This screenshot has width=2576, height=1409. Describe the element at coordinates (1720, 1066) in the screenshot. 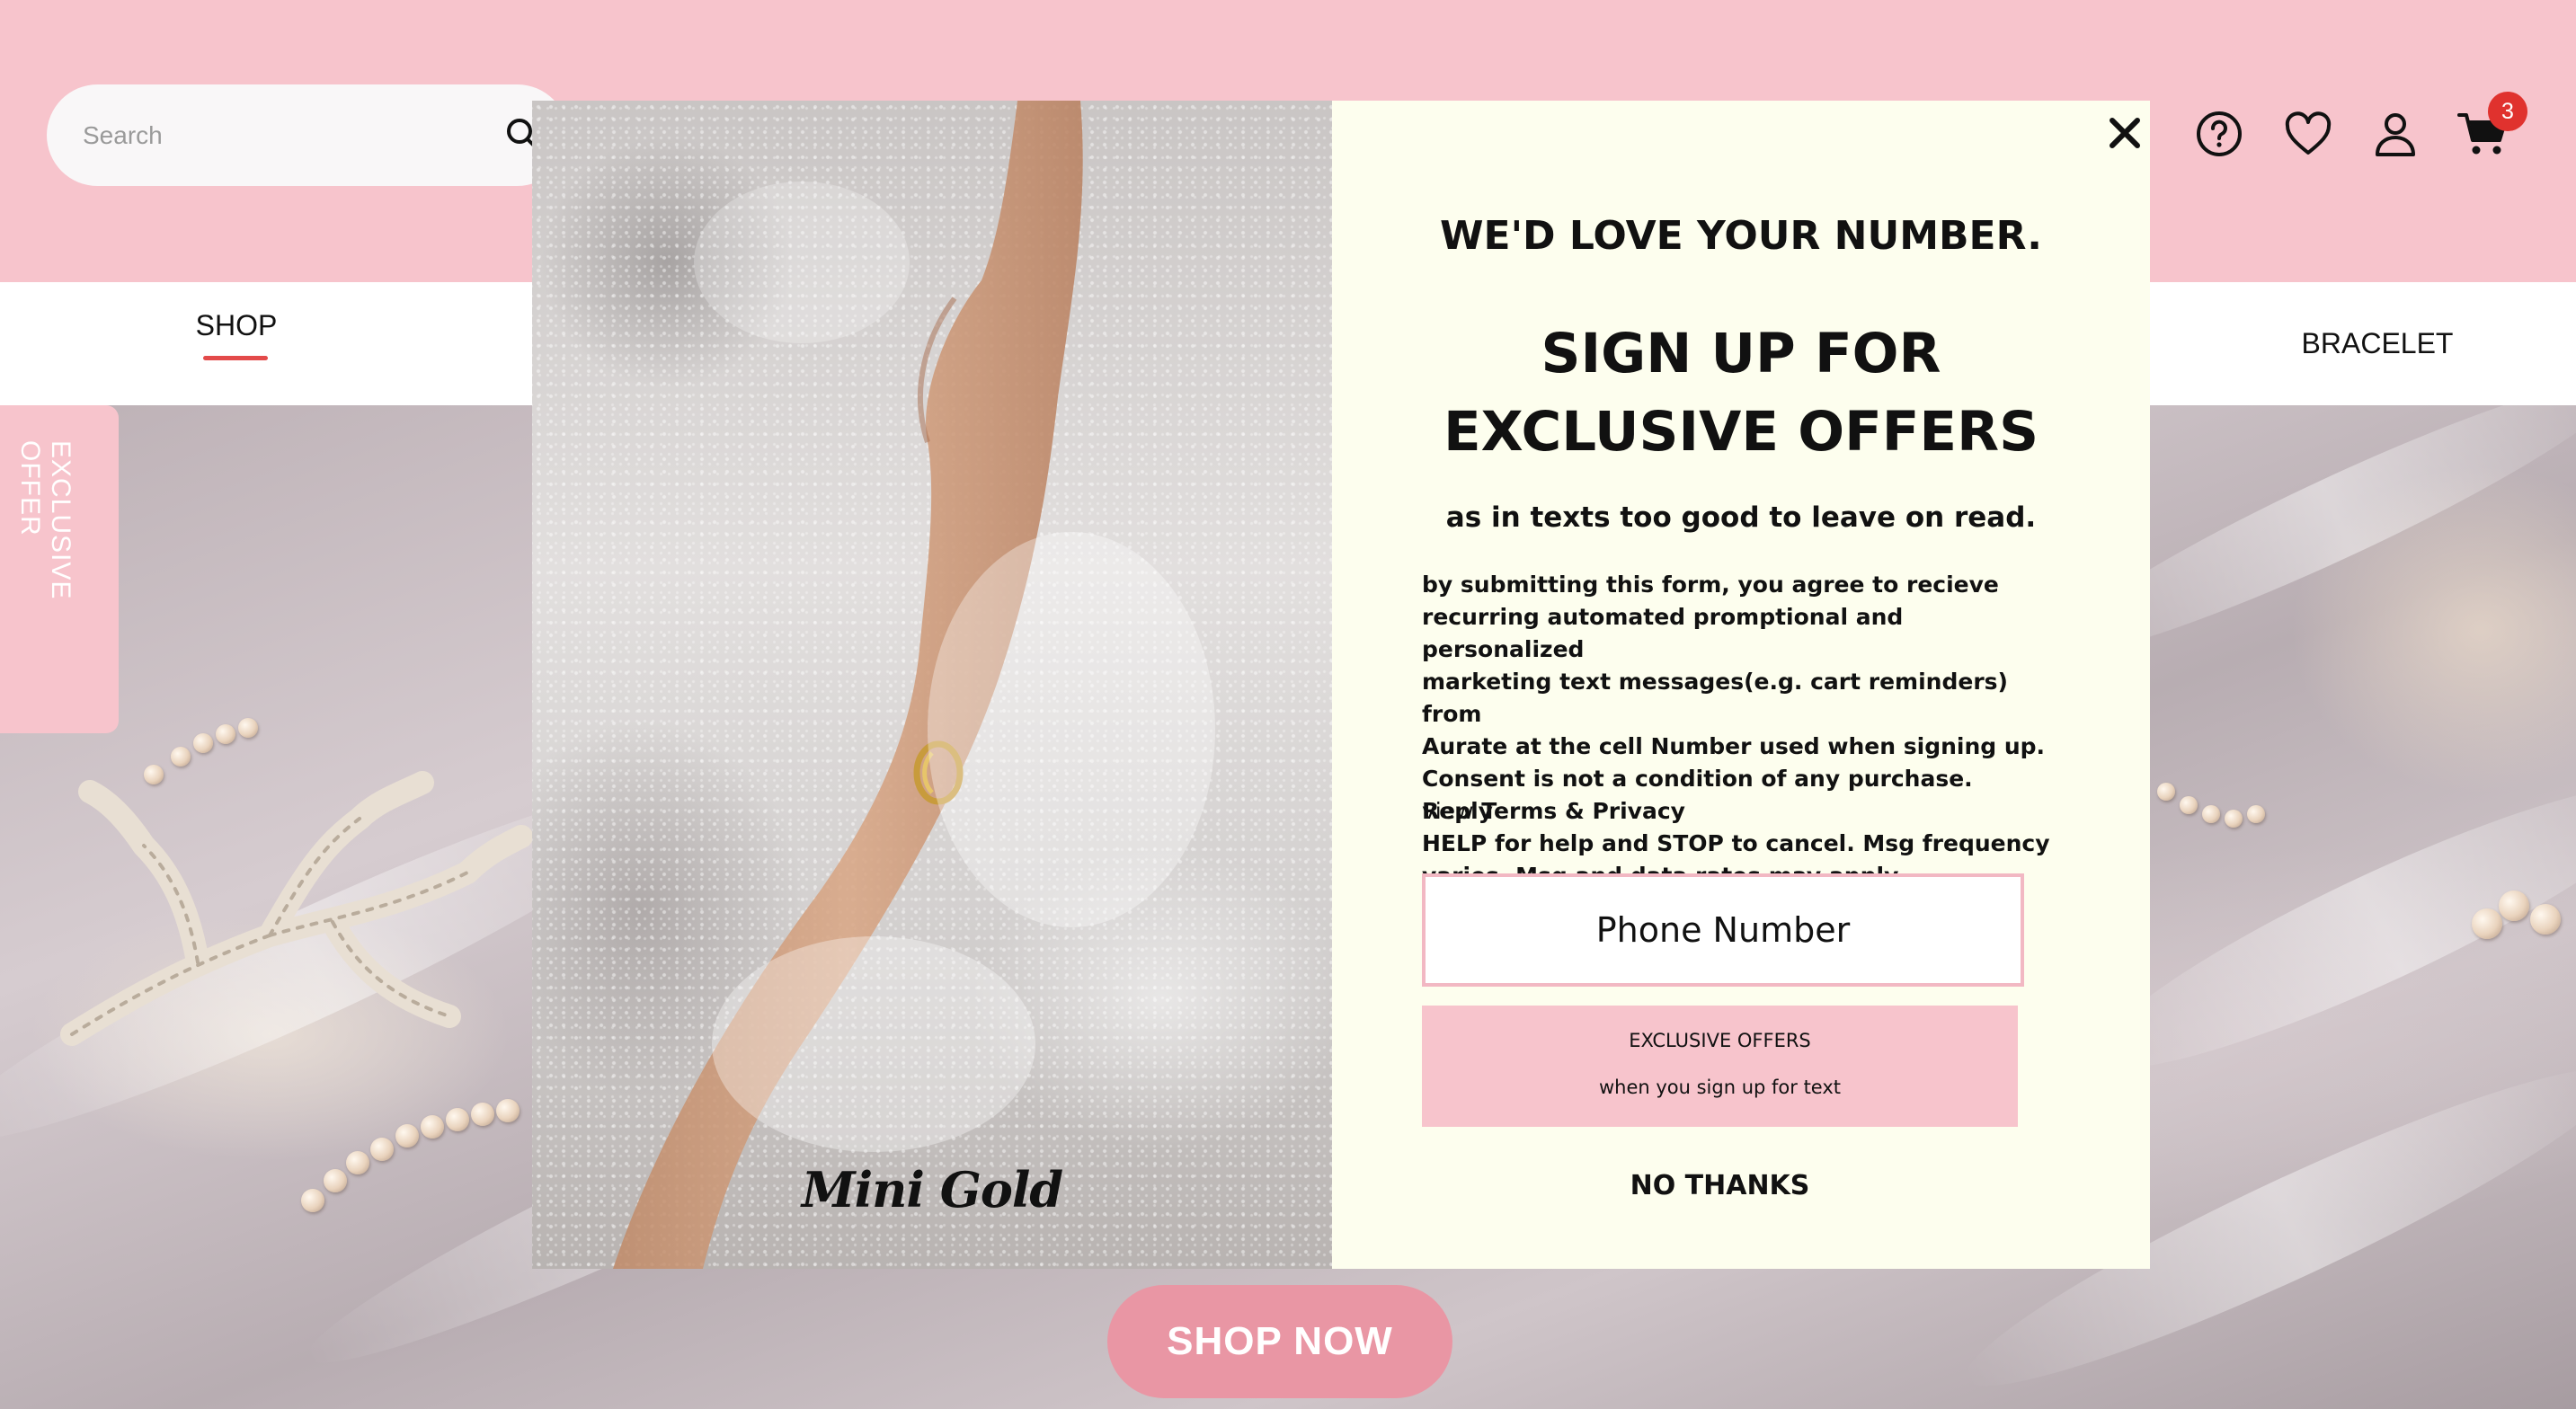

I see `exclusive-offers-submit-button` at that location.